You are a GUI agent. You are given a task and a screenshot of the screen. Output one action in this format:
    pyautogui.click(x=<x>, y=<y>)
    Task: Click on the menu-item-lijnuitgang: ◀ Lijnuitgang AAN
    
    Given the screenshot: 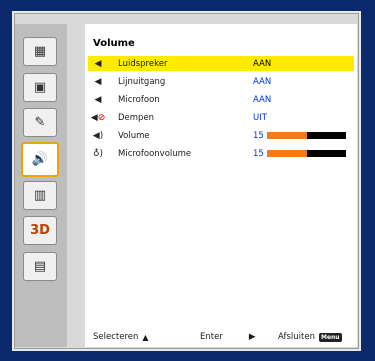 What is the action you would take?
    pyautogui.click(x=221, y=81)
    